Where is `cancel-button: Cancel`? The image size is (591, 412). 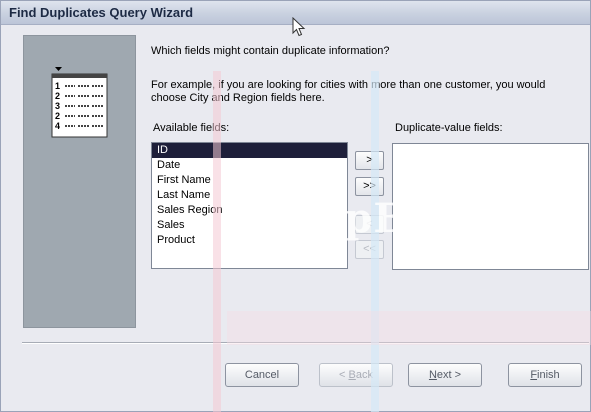
cancel-button: Cancel is located at coordinates (262, 375).